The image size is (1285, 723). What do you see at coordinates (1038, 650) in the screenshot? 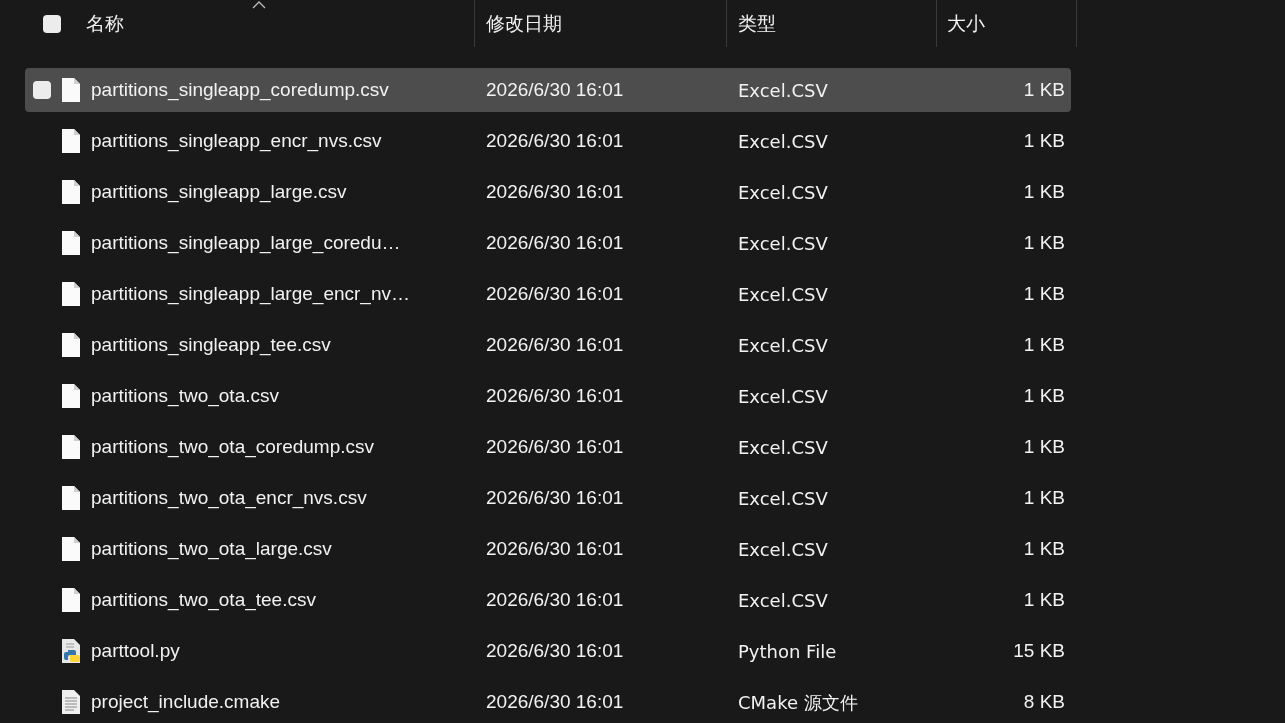
I see `file-size: 15 KB` at bounding box center [1038, 650].